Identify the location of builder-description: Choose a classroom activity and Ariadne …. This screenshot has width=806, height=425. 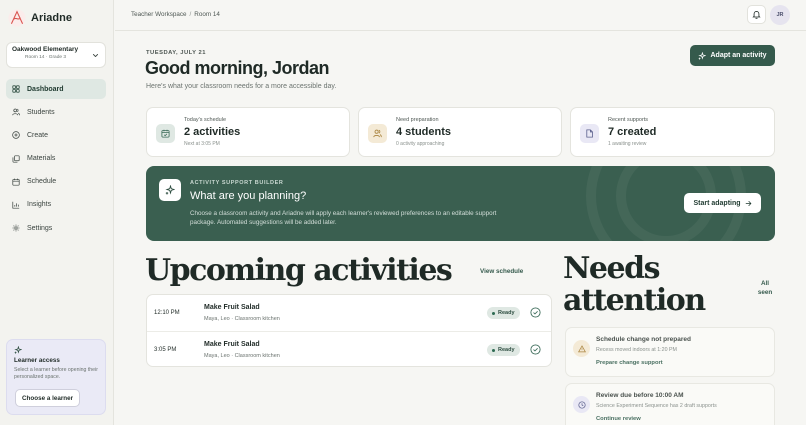
(343, 218).